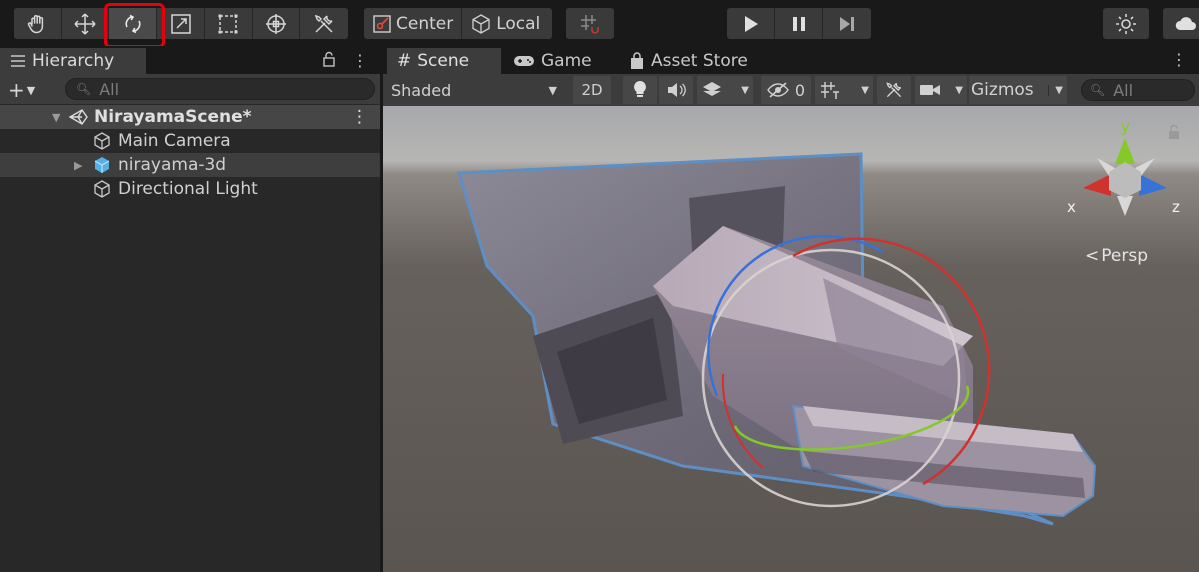  I want to click on transform-icon, so click(275, 23).